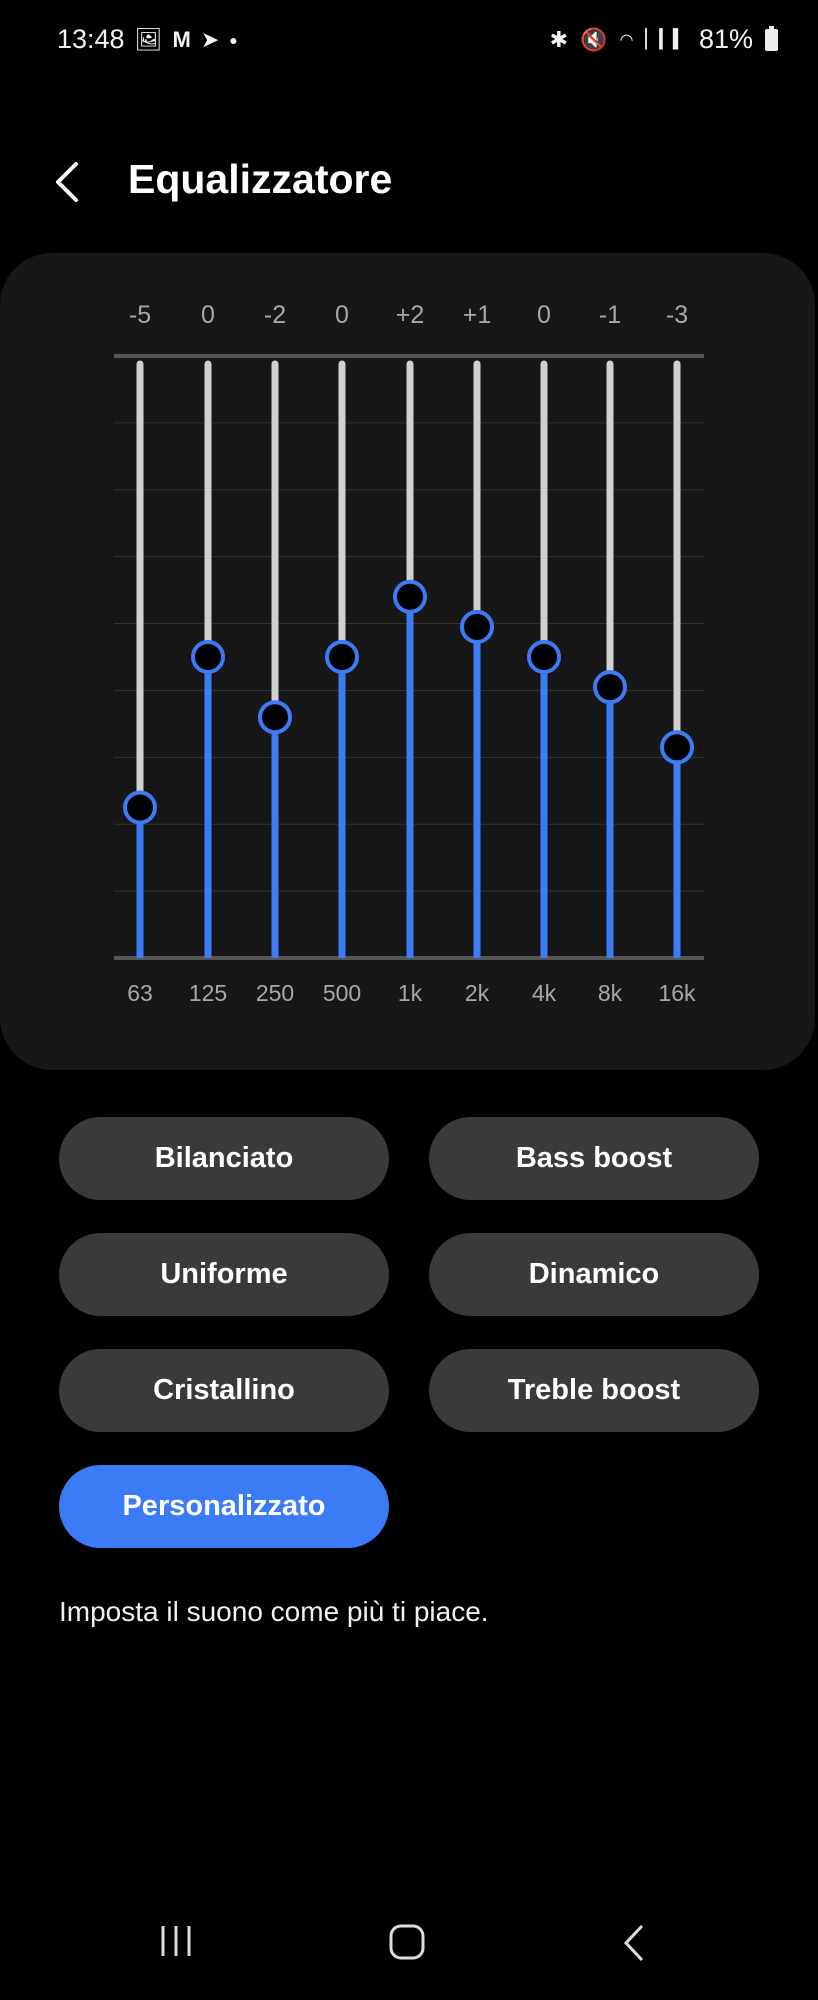  What do you see at coordinates (409, 182) in the screenshot?
I see `header: Equalizzatore` at bounding box center [409, 182].